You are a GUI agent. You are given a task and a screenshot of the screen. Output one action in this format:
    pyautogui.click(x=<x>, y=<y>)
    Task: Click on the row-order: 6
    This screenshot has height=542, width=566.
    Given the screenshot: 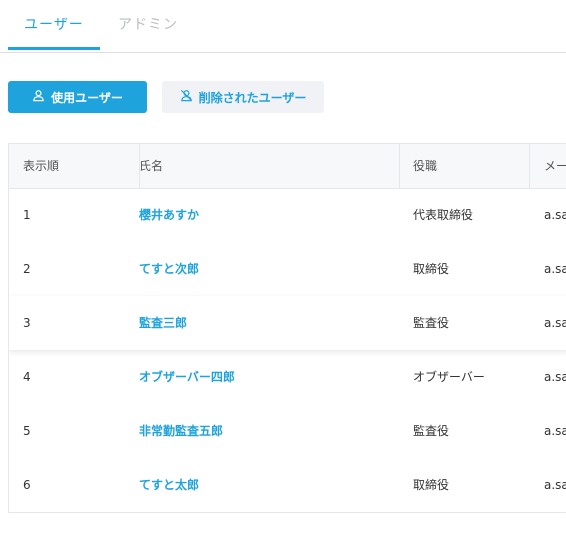 What is the action you would take?
    pyautogui.click(x=27, y=485)
    